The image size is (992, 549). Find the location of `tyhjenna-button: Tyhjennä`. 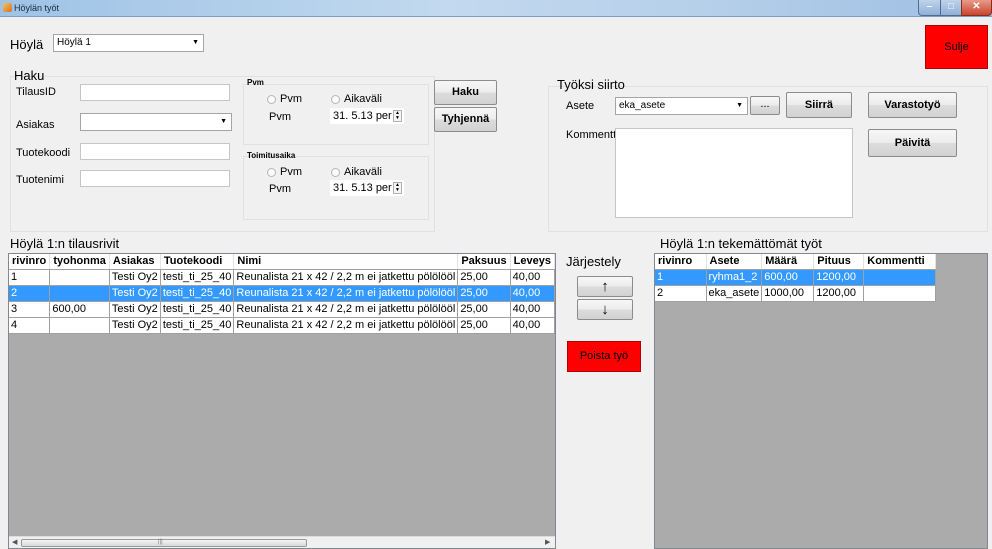

tyhjenna-button: Tyhjennä is located at coordinates (465, 119).